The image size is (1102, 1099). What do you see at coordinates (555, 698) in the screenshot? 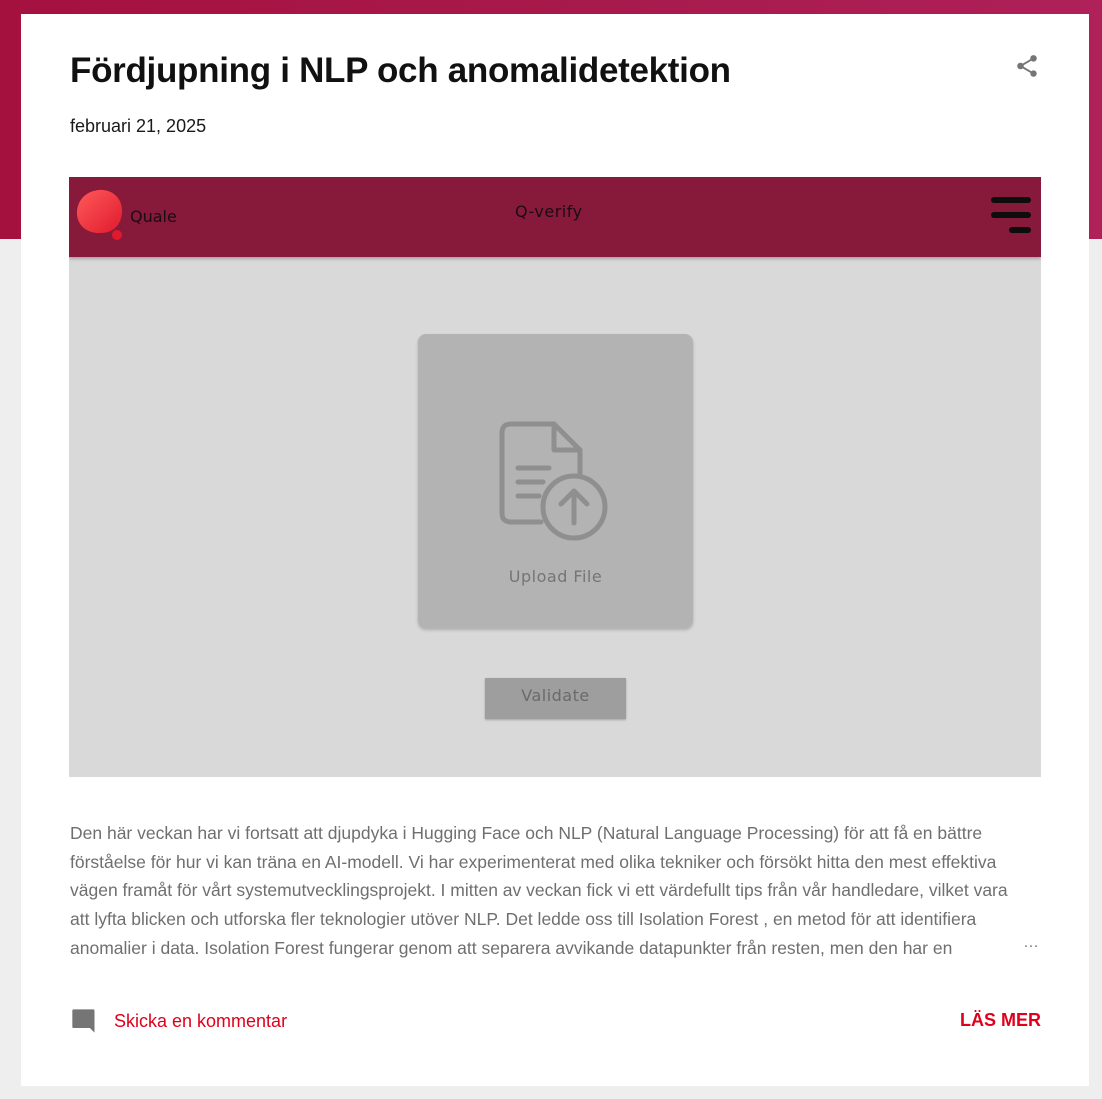
I see `validate-button: Validate` at bounding box center [555, 698].